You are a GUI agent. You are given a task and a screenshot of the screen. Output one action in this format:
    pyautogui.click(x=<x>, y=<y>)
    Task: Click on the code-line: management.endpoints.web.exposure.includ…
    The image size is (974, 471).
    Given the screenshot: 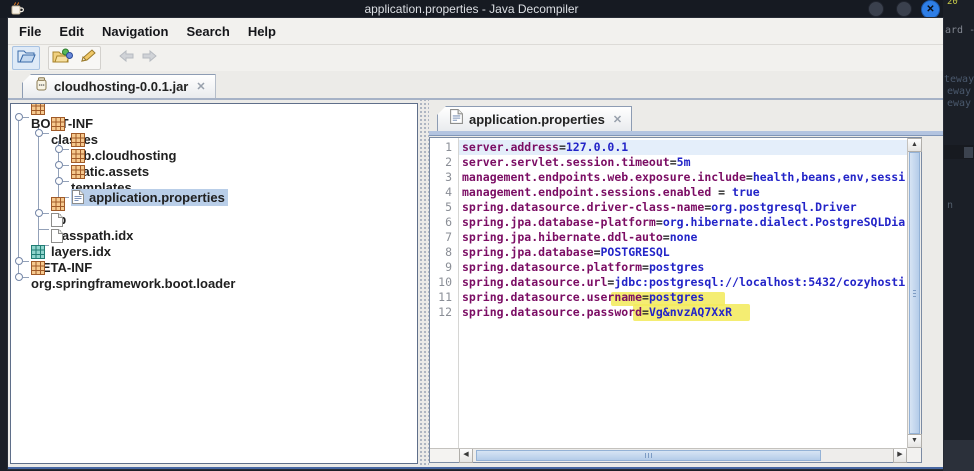 What is the action you would take?
    pyautogui.click(x=684, y=177)
    